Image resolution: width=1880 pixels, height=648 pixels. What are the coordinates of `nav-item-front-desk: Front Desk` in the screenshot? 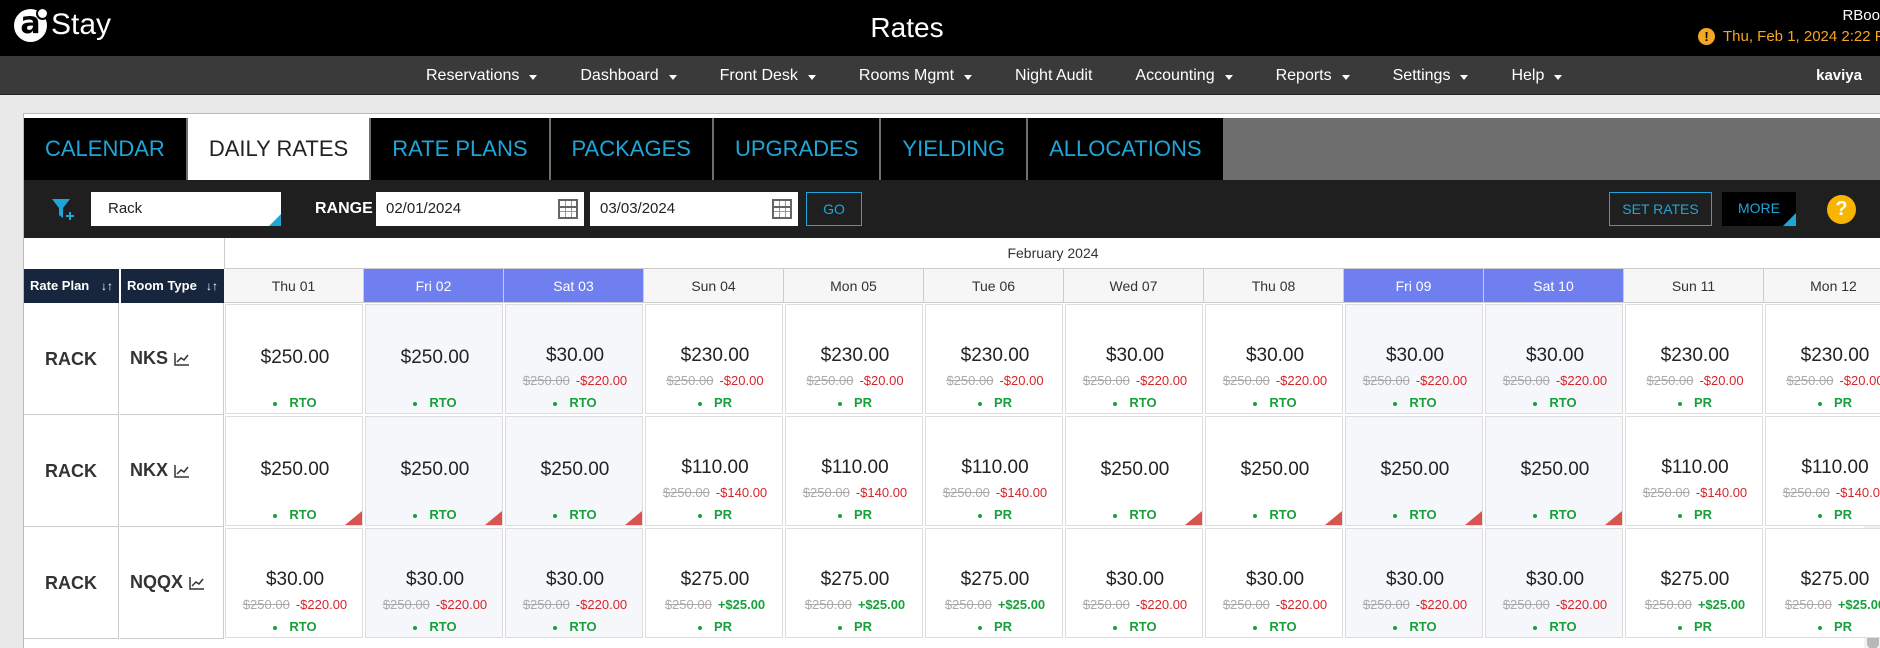 It's located at (768, 76).